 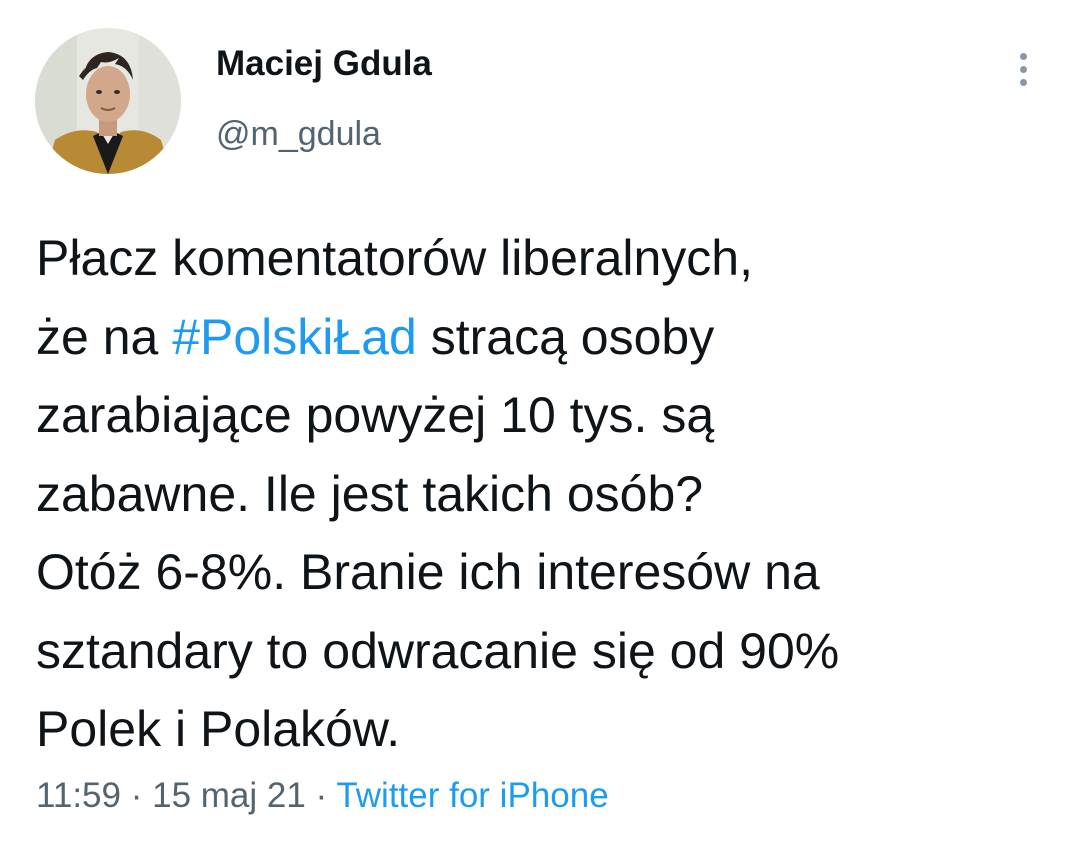 I want to click on tweet-text-line: że na #PolskiŁad stracą osoby, so click(x=375, y=336).